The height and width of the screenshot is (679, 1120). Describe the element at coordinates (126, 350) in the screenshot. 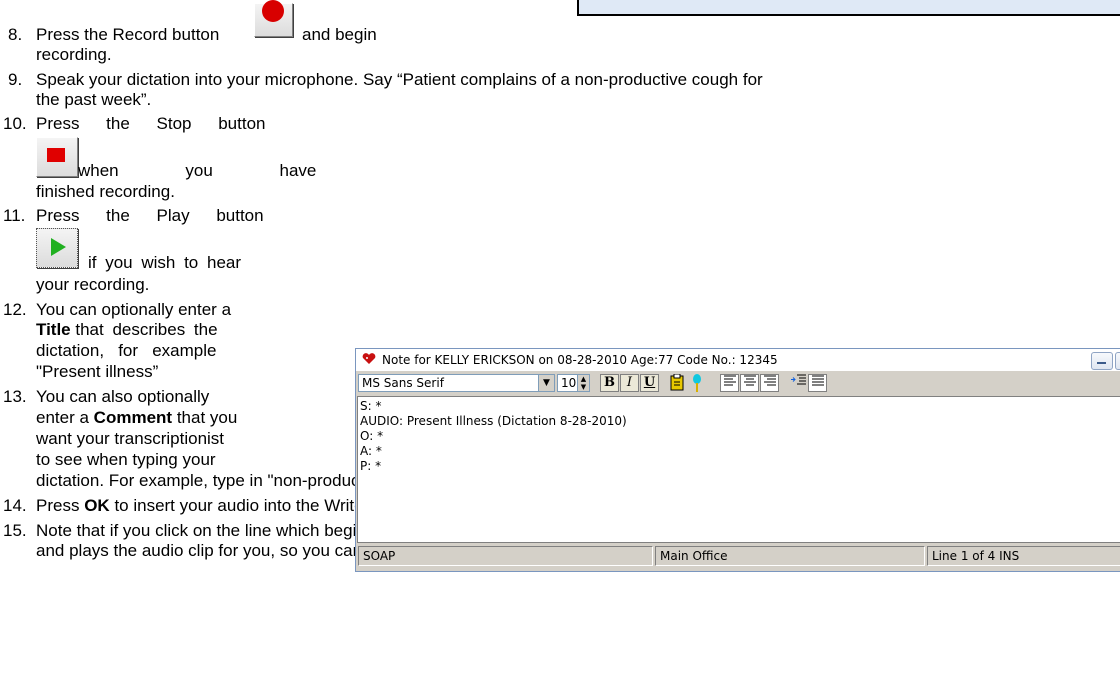

I see `step-text: dictation, for example` at that location.